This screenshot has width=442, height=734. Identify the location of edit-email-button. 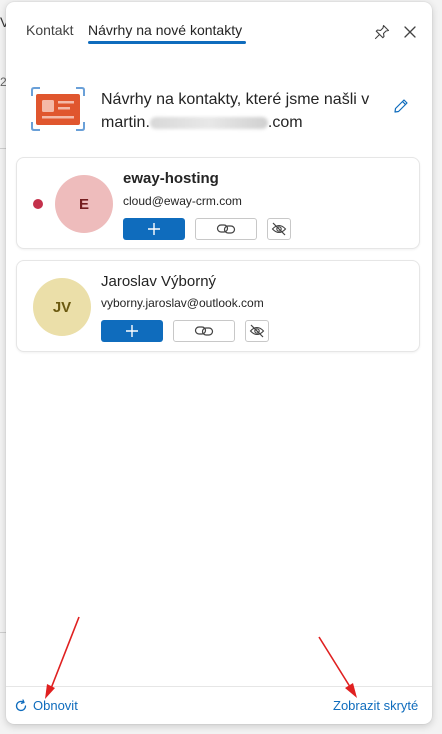
(403, 108).